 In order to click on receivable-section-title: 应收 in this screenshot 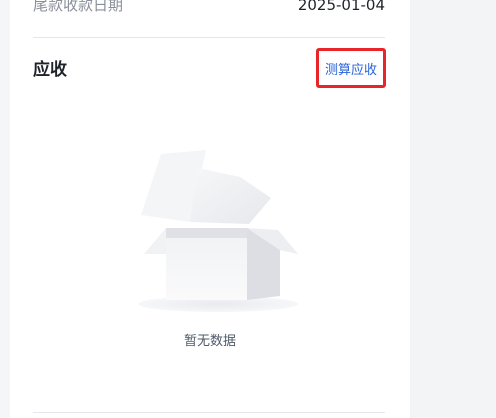, I will do `click(50, 70)`.